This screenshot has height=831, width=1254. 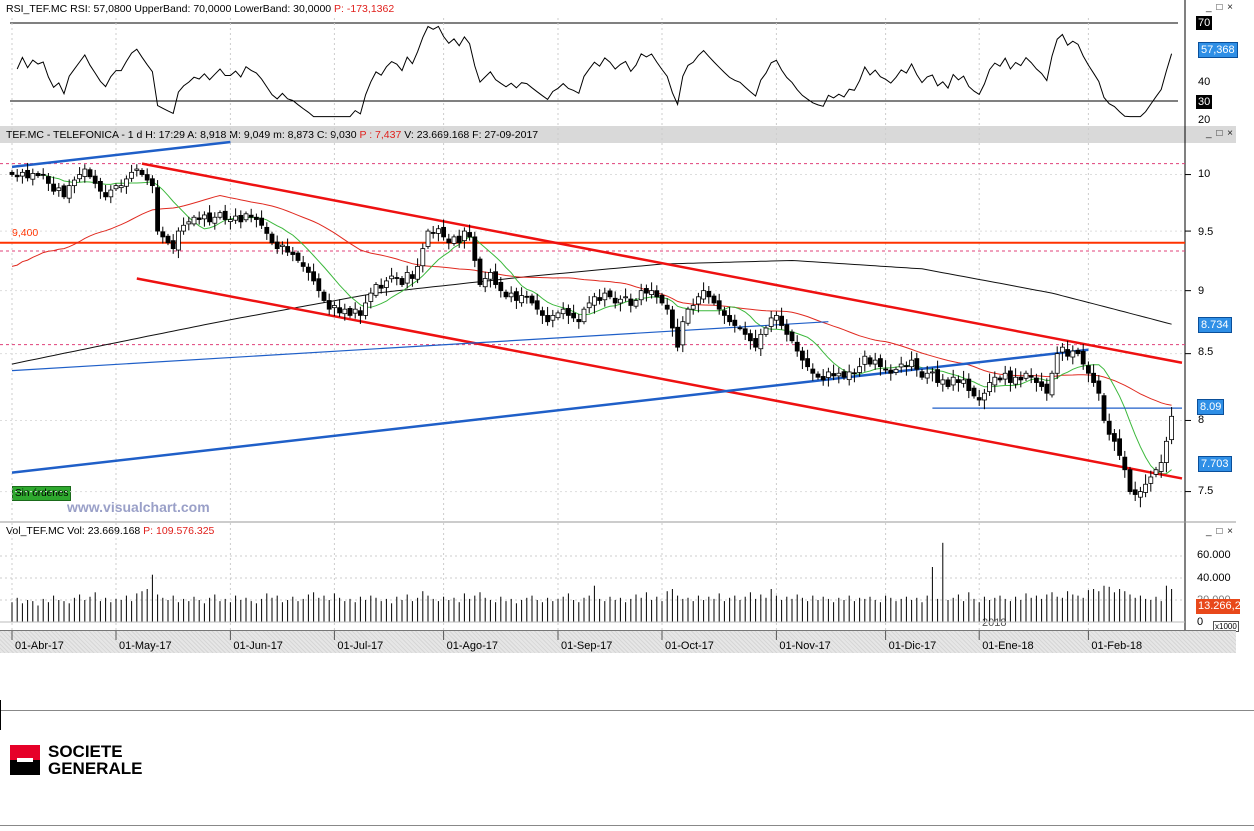 I want to click on cursor-mark, so click(x=0, y=715).